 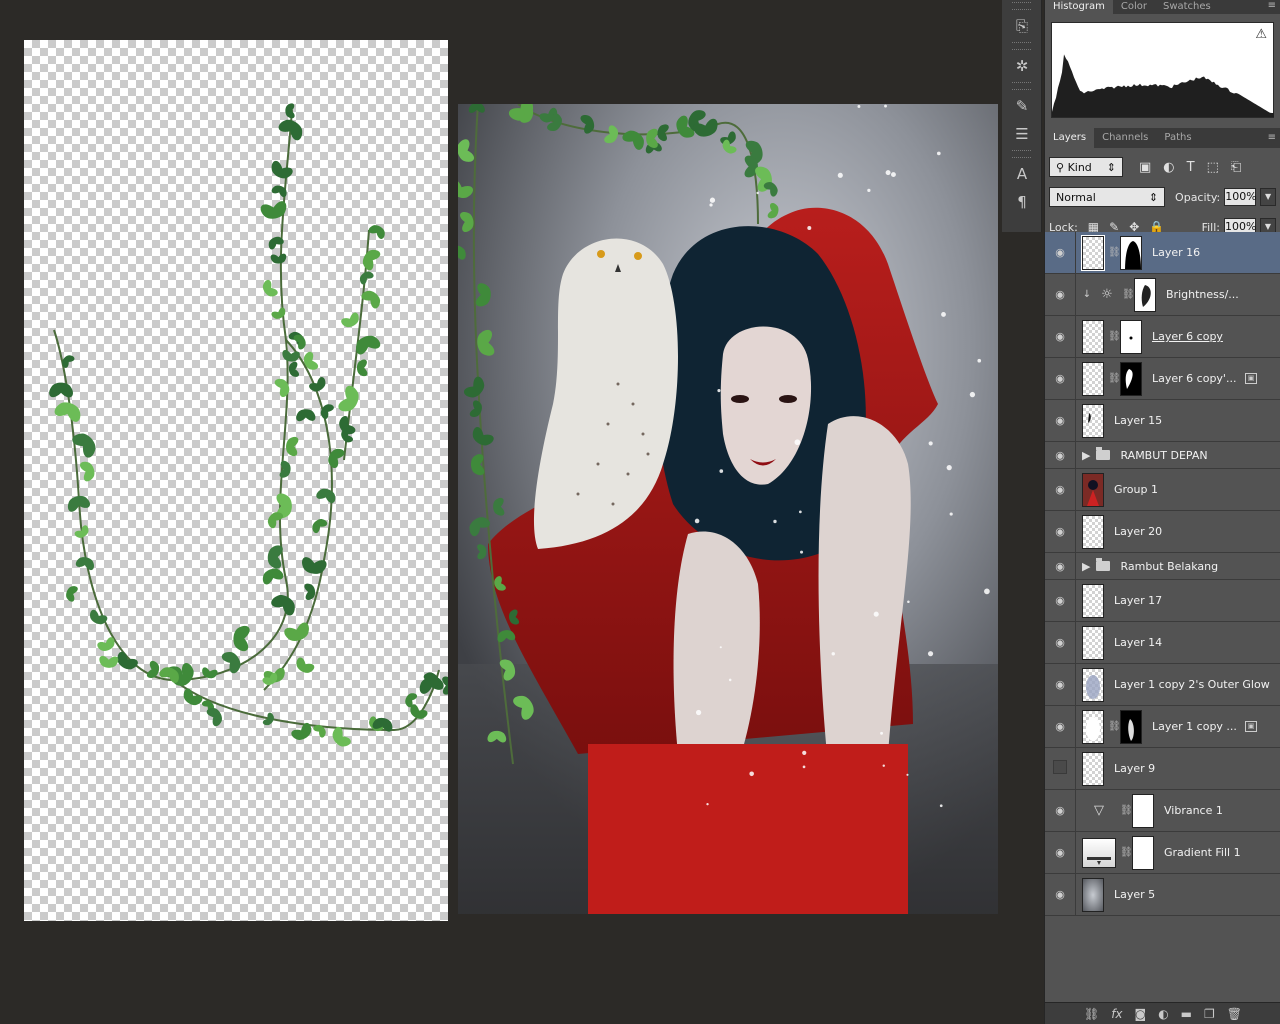 I want to click on layer-name: RAMBUT DEPAN, so click(x=1163, y=455).